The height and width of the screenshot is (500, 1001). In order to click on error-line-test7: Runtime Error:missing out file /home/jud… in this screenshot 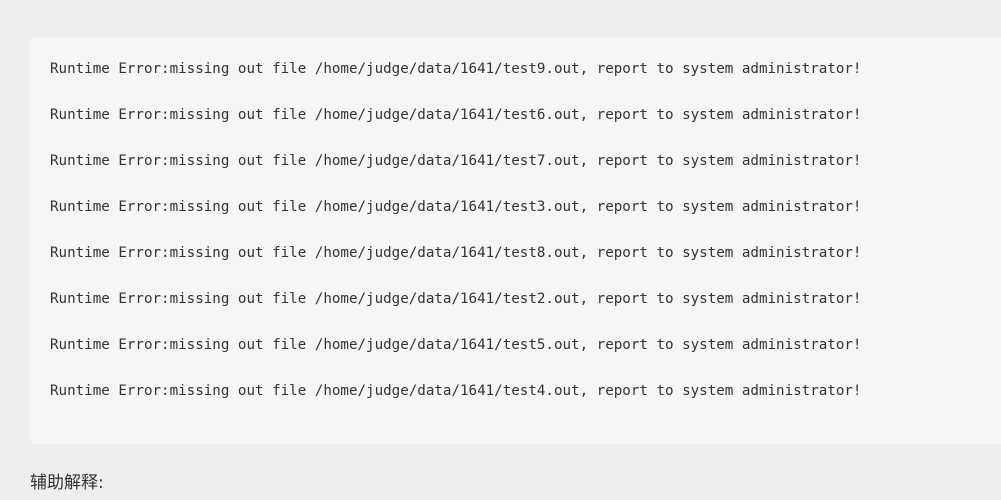, I will do `click(456, 161)`.